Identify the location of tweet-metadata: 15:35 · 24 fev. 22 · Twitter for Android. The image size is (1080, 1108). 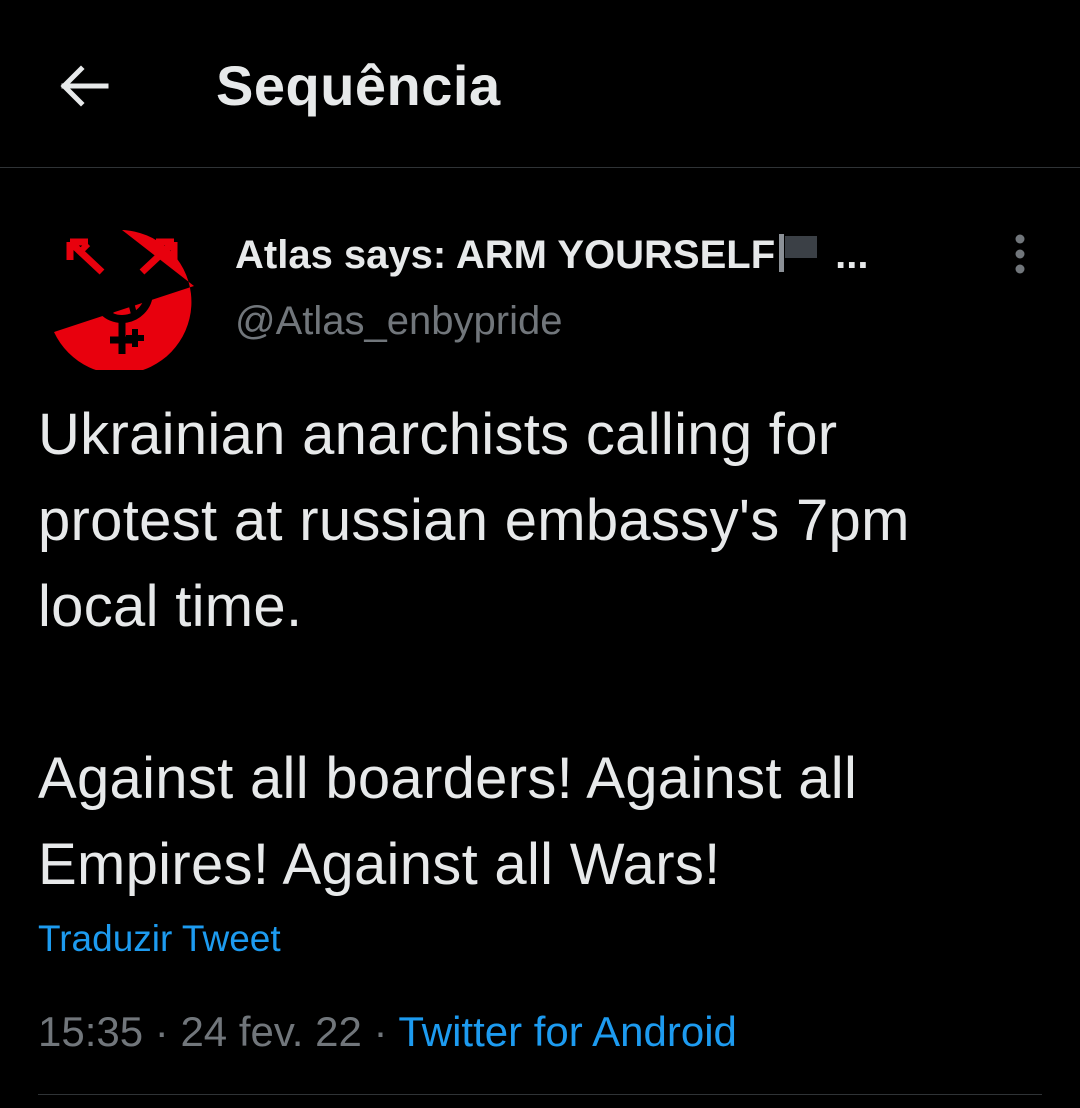
(387, 1032).